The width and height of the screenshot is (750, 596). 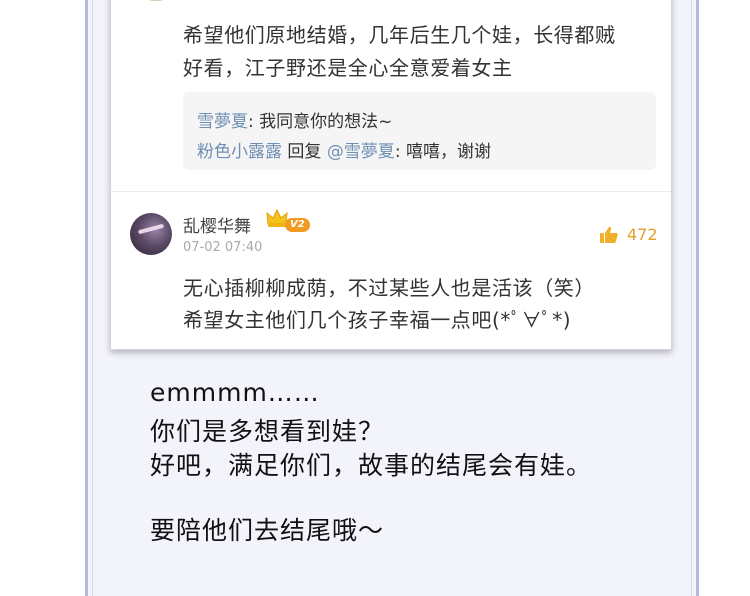 I want to click on thumbs-up-icon, so click(x=609, y=235).